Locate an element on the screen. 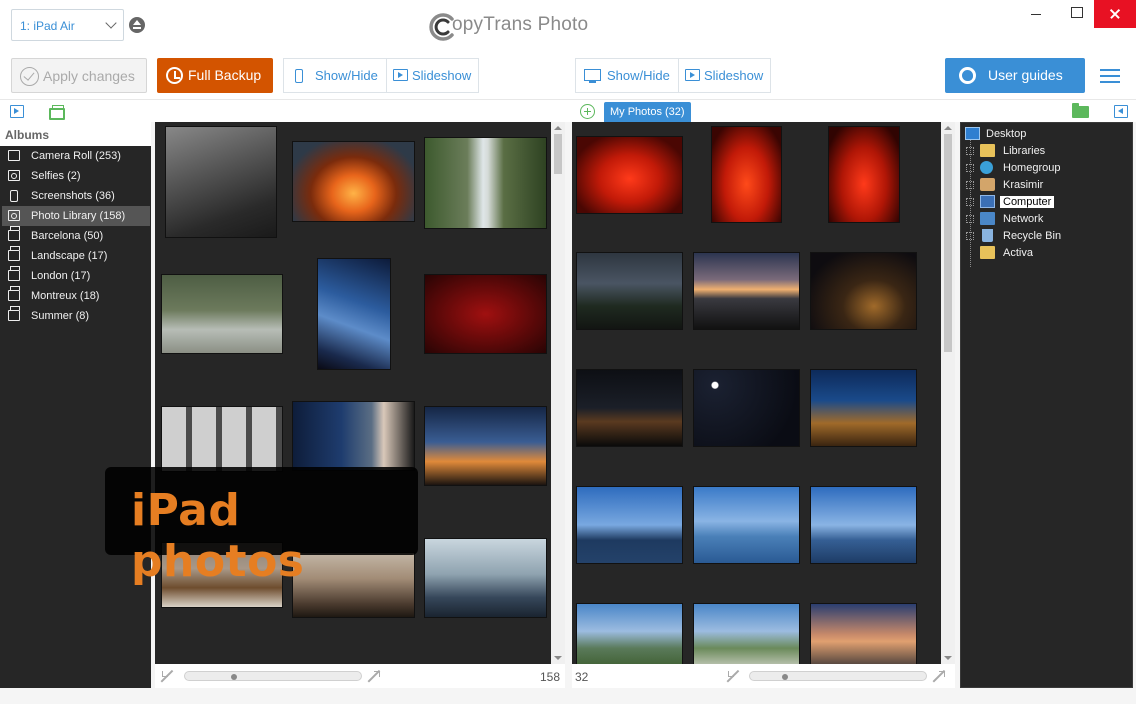 The height and width of the screenshot is (704, 1136). tab-my-photos: My Photos (32) is located at coordinates (647, 112).